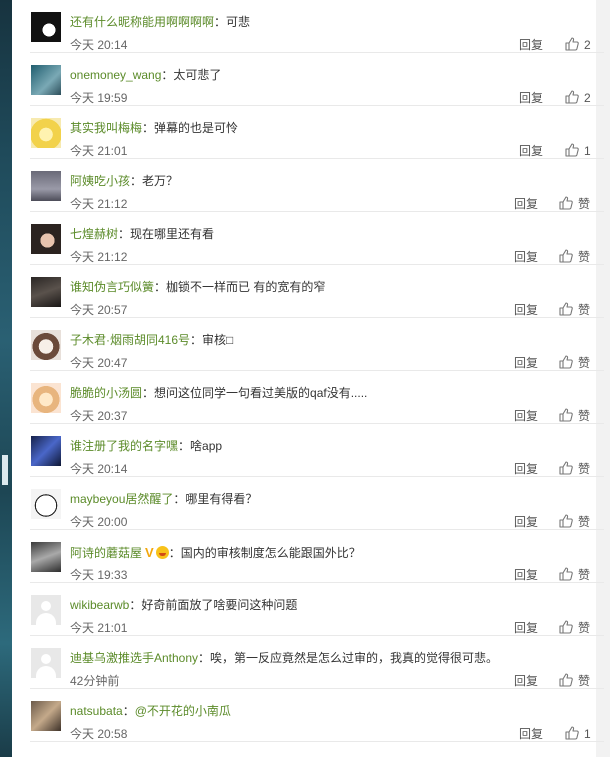  What do you see at coordinates (115, 75) in the screenshot?
I see `username-link: onemoney_wang` at bounding box center [115, 75].